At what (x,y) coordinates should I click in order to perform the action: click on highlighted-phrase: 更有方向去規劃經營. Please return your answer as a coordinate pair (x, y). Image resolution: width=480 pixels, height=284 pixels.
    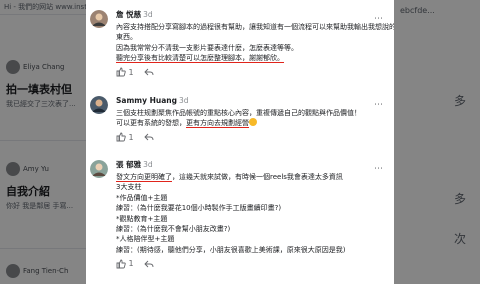
    Looking at the image, I should click on (217, 124).